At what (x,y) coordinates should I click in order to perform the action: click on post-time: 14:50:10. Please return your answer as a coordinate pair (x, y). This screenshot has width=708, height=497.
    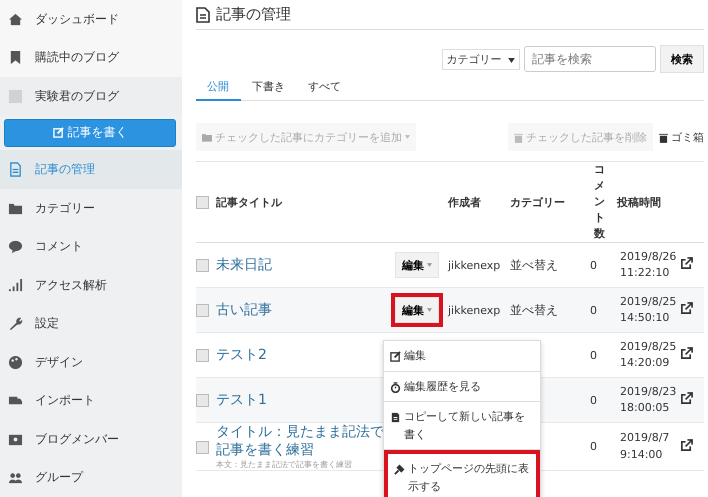
    Looking at the image, I should click on (645, 318).